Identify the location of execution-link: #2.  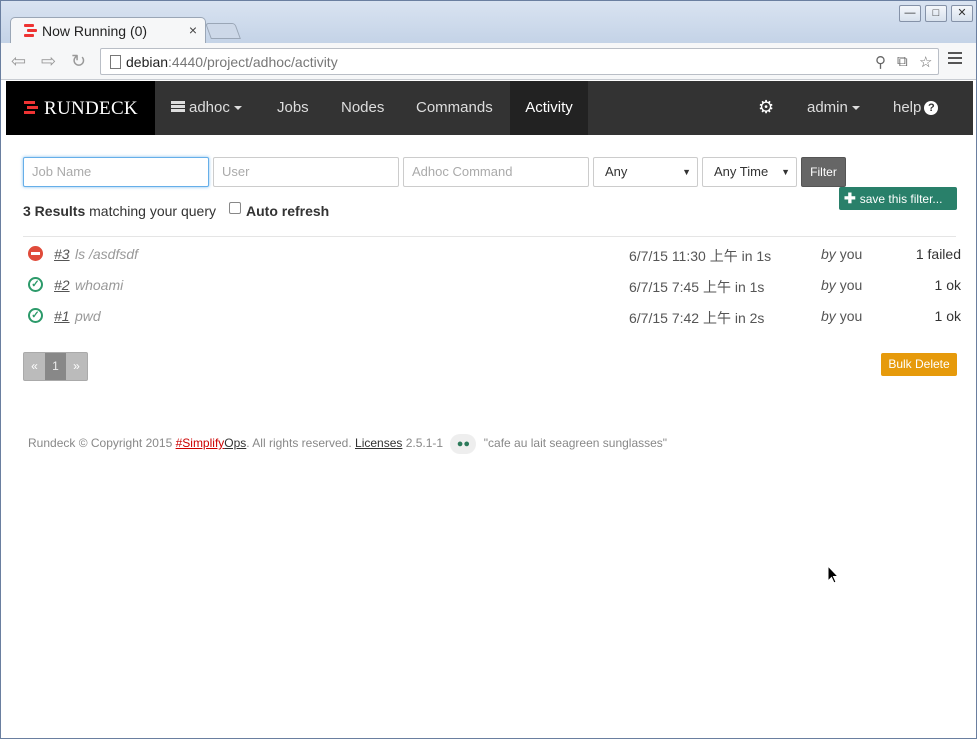
(62, 285).